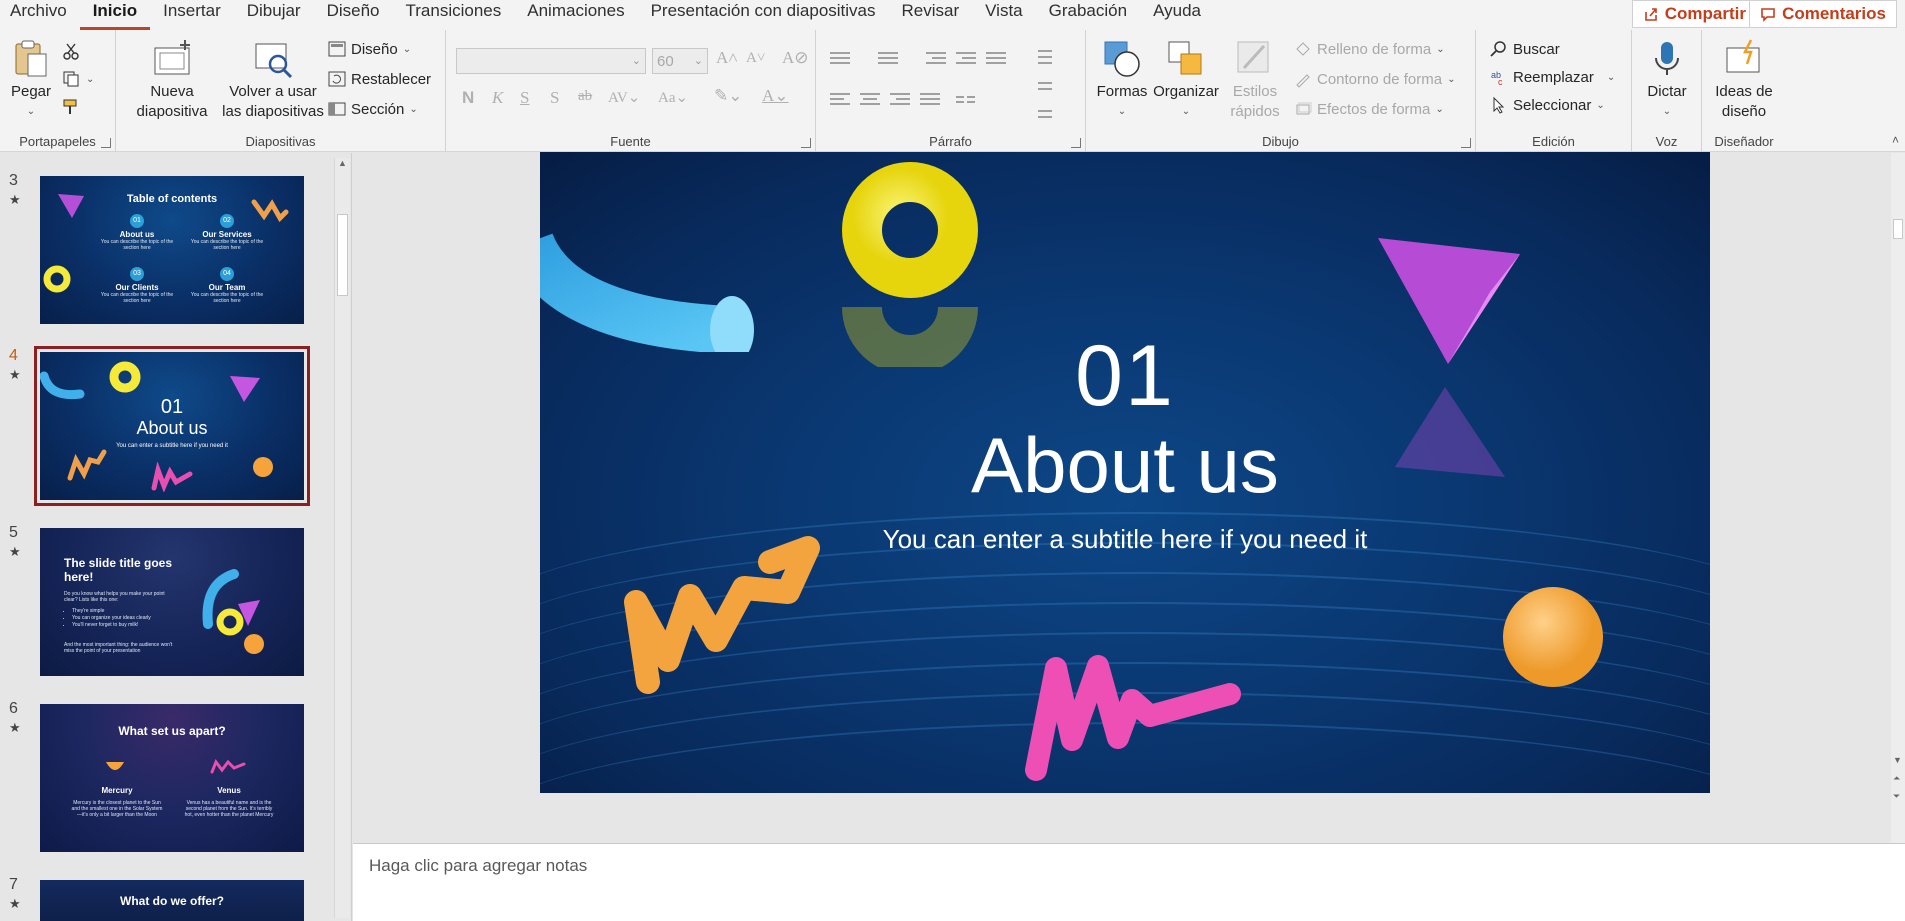  What do you see at coordinates (342, 163) in the screenshot?
I see `scroll-up-icon: ▲` at bounding box center [342, 163].